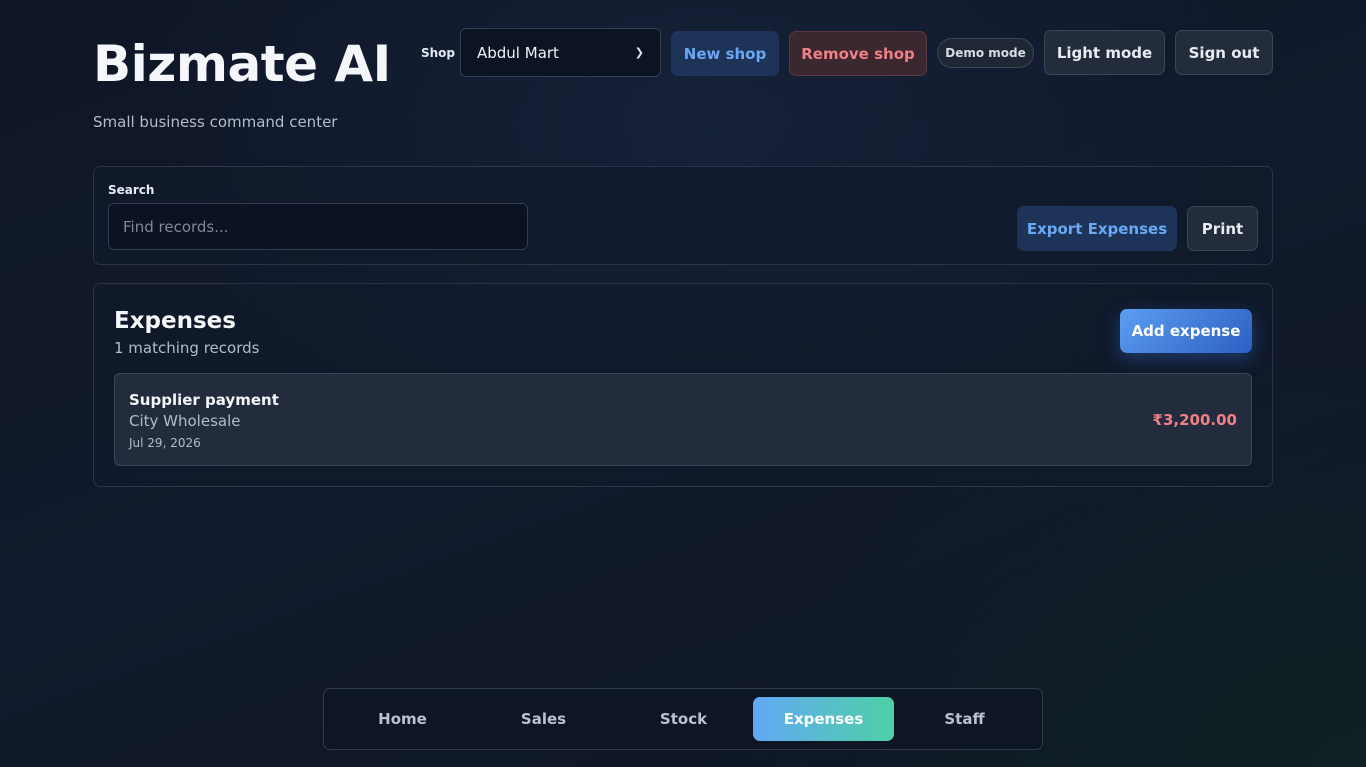 The height and width of the screenshot is (767, 1366). What do you see at coordinates (204, 400) in the screenshot?
I see `expense-title: Supplier payment` at bounding box center [204, 400].